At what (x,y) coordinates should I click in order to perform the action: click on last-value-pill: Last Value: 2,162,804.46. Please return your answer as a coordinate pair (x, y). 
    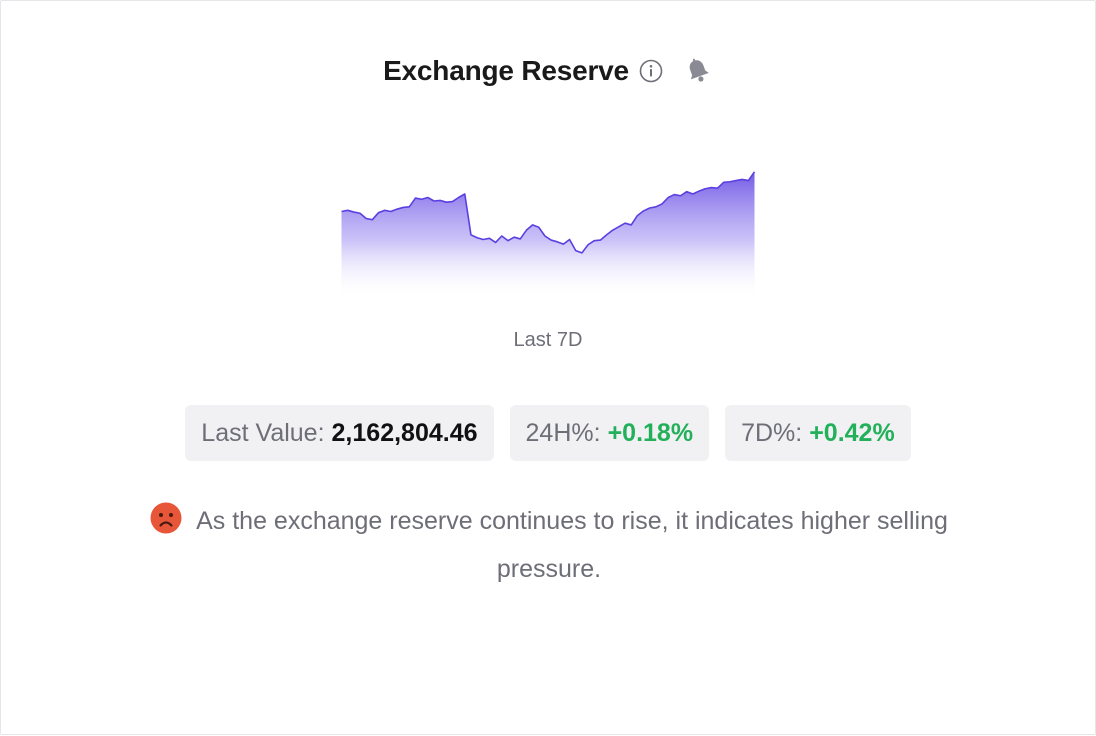
    Looking at the image, I should click on (339, 433).